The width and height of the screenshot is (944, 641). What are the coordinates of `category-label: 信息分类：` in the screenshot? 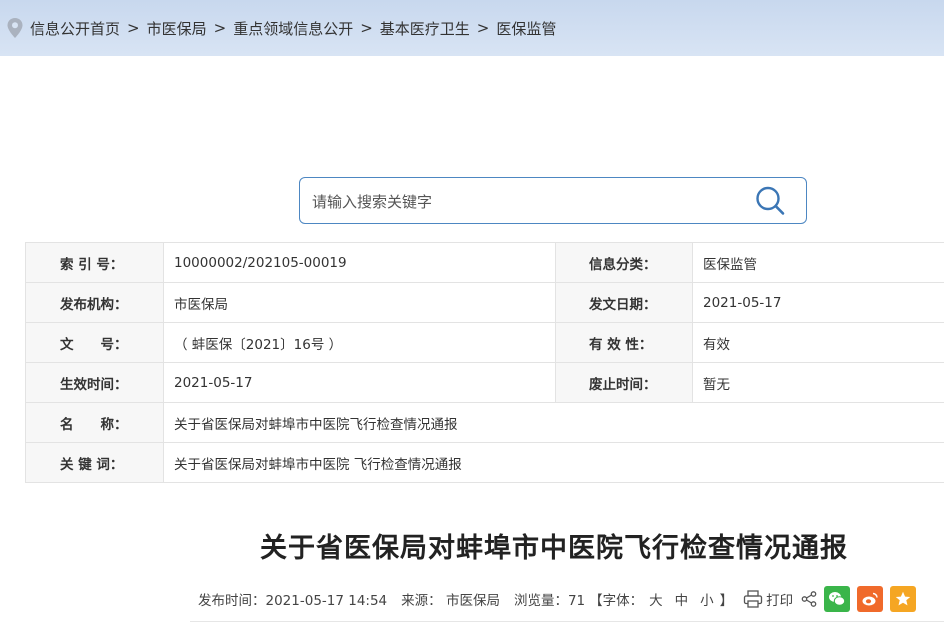 It's located at (624, 262).